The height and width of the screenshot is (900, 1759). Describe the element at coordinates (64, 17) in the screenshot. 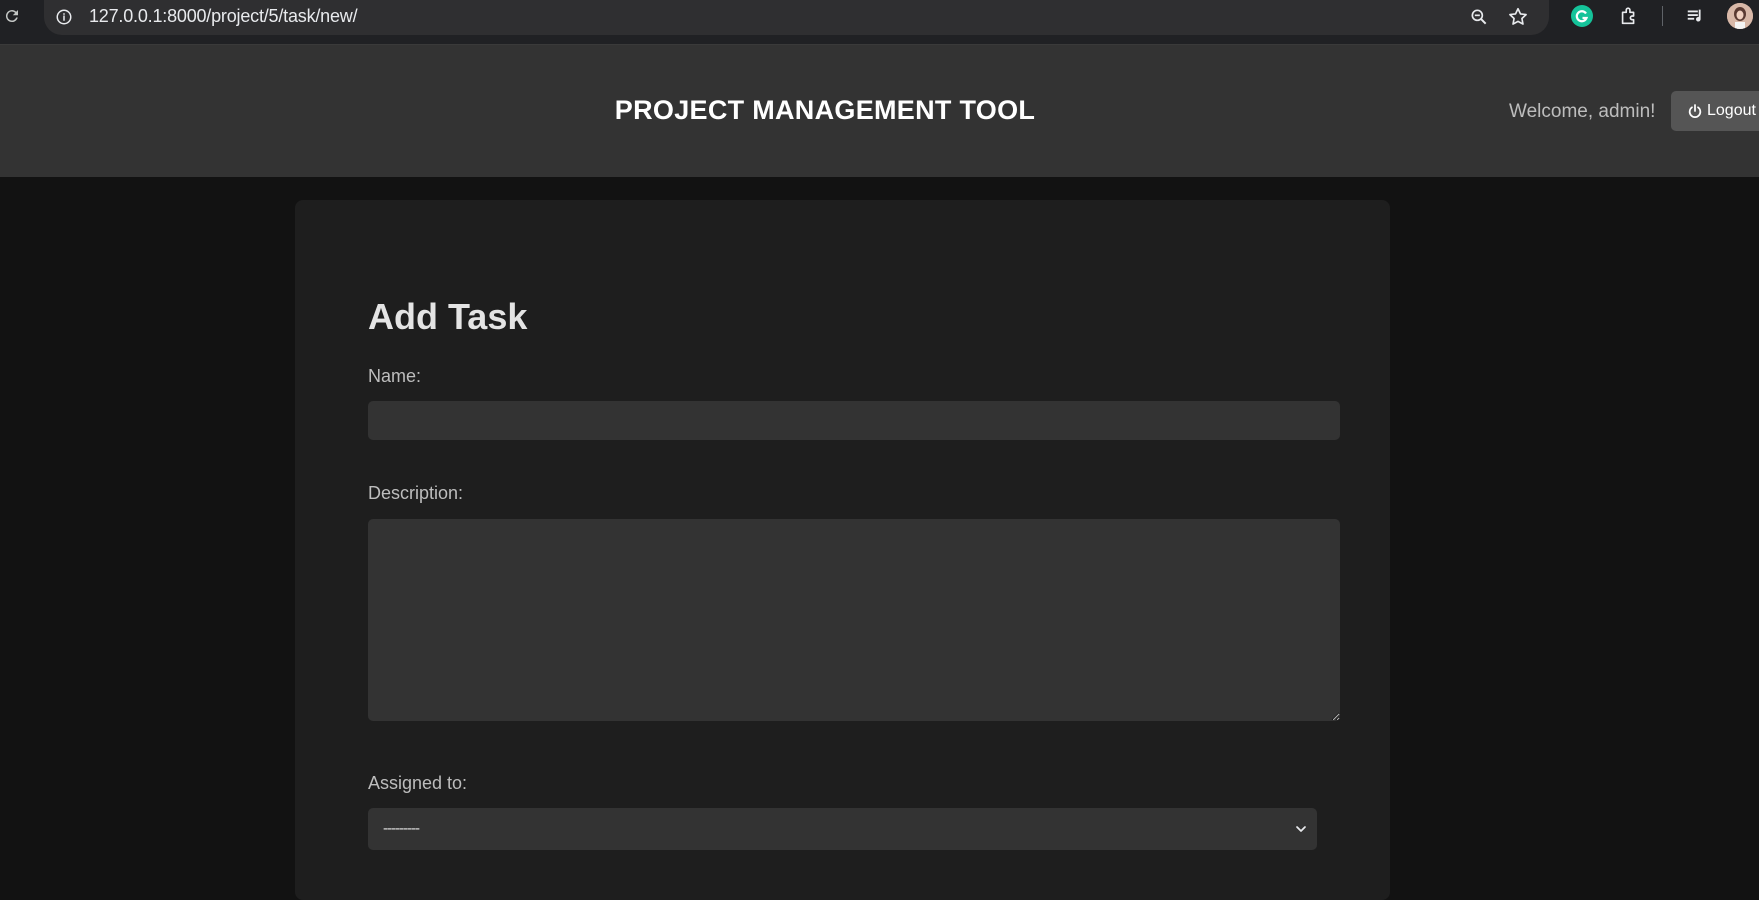

I see `site-info-icon` at that location.